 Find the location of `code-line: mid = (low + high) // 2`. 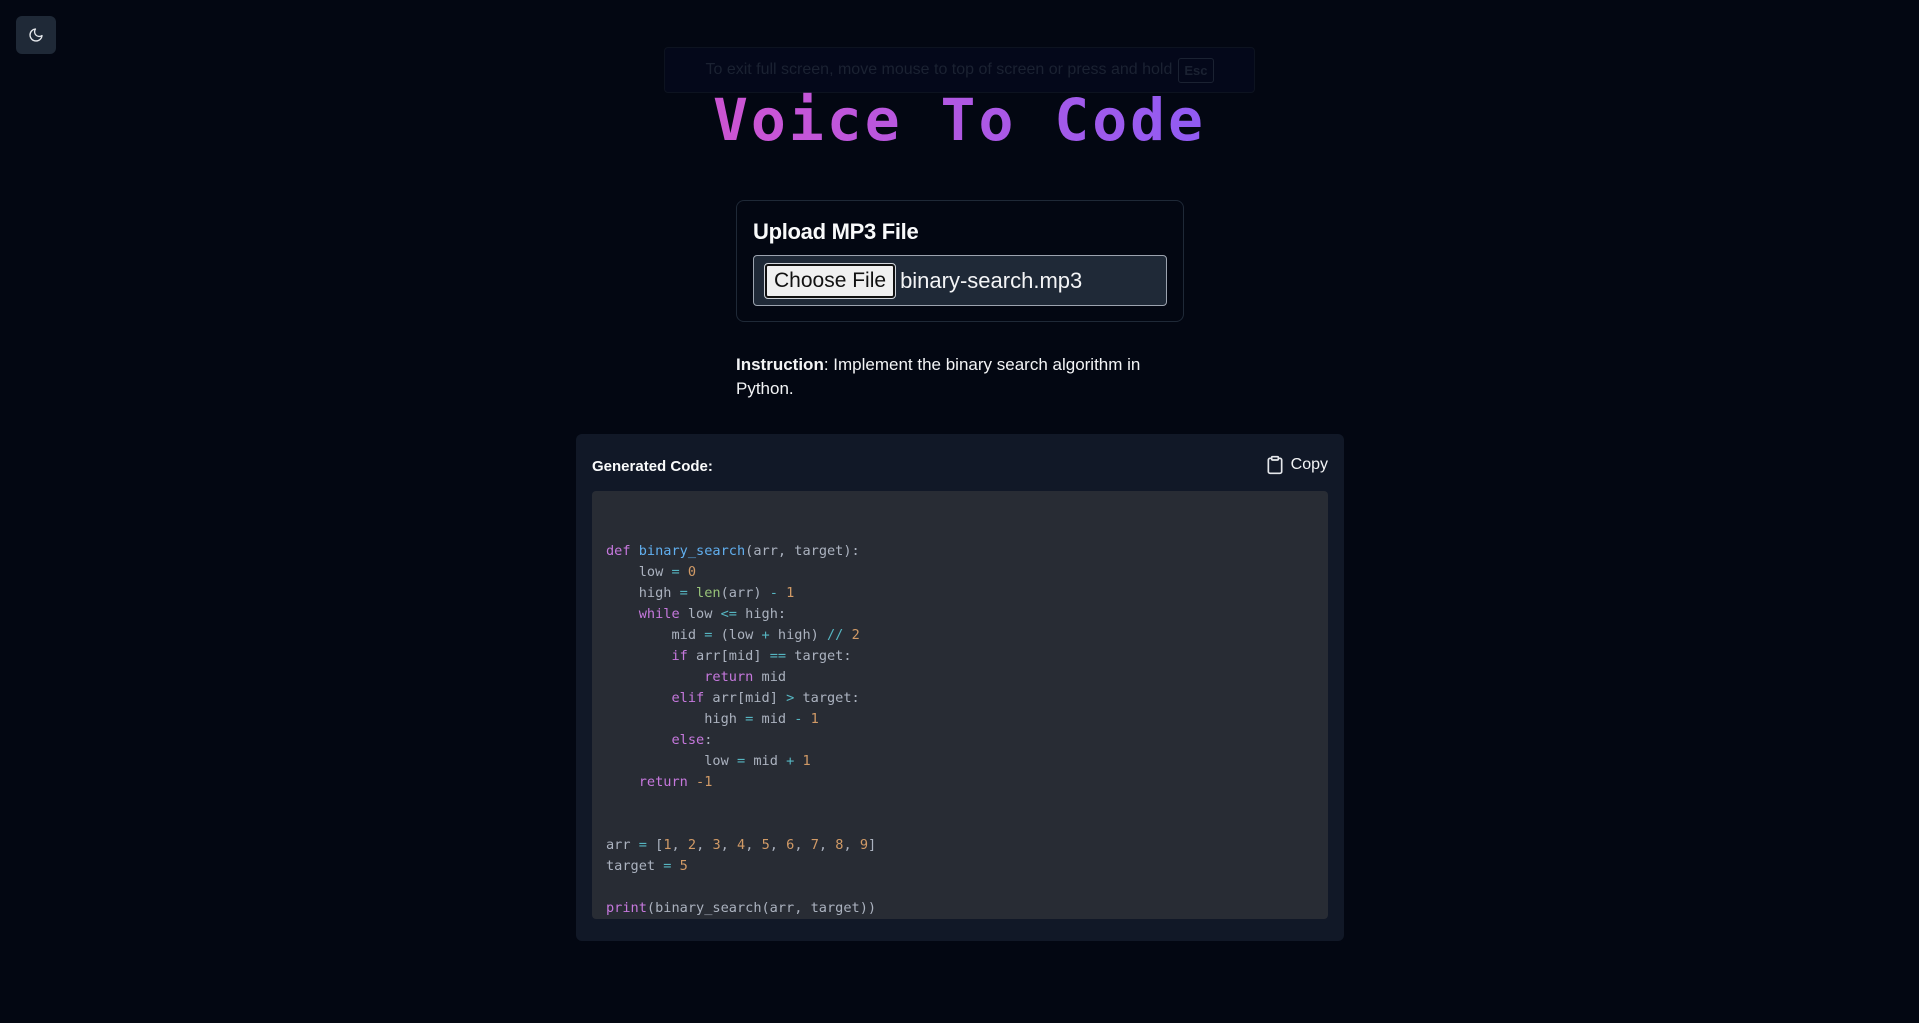

code-line: mid = (low + high) // 2 is located at coordinates (733, 635).